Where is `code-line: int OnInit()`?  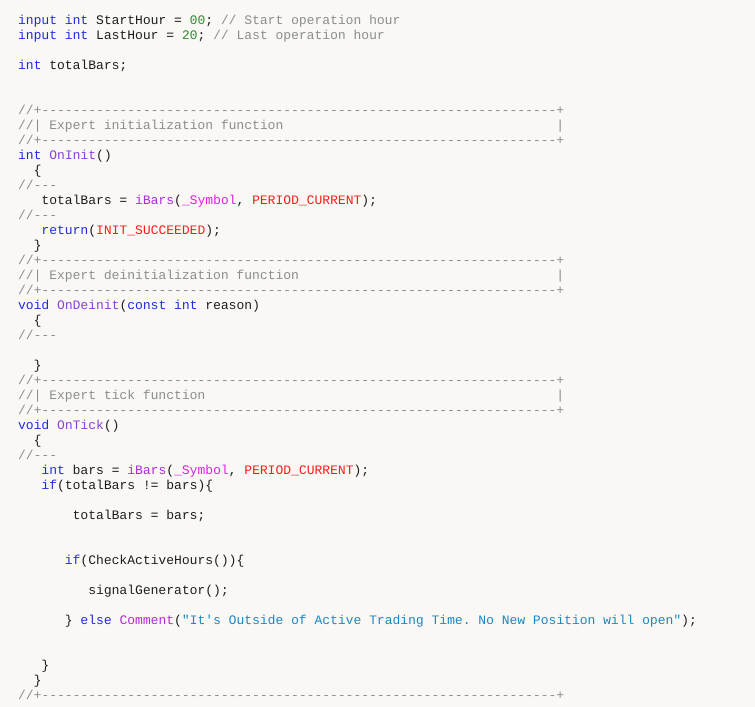
code-line: int OnInit() is located at coordinates (65, 155).